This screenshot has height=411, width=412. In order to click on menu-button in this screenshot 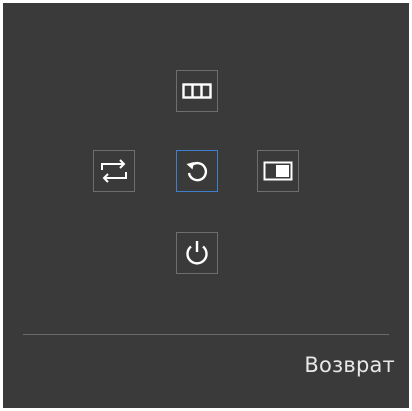, I will do `click(197, 91)`.